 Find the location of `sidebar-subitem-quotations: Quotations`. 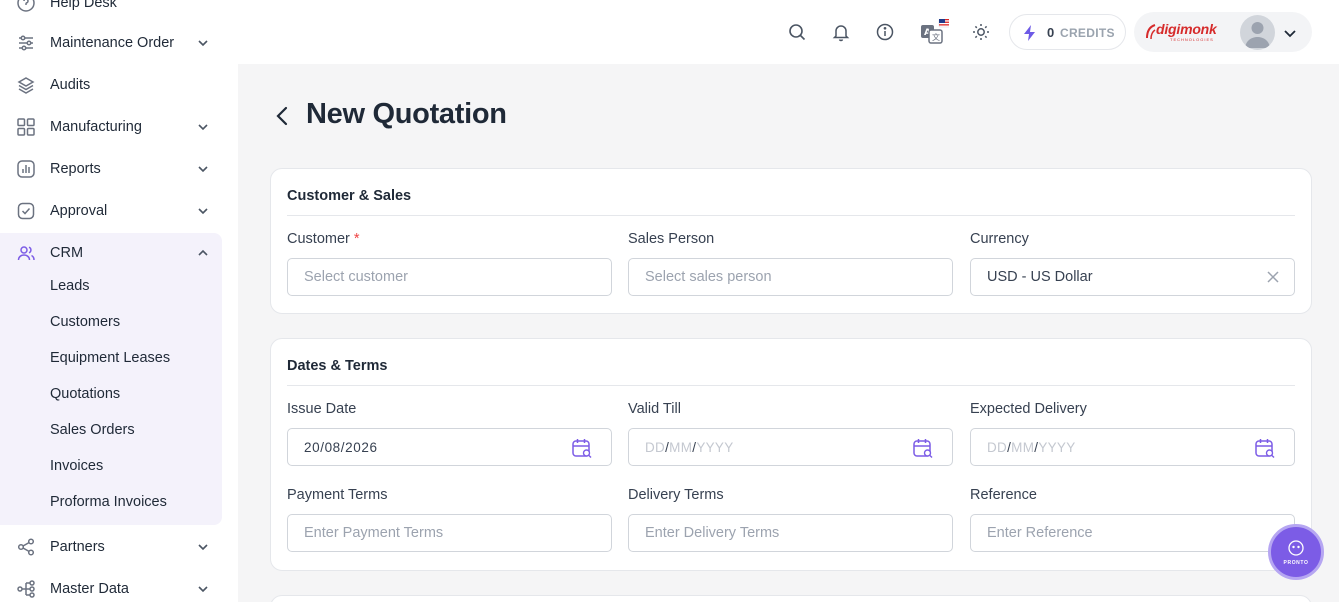

sidebar-subitem-quotations: Quotations is located at coordinates (85, 394).